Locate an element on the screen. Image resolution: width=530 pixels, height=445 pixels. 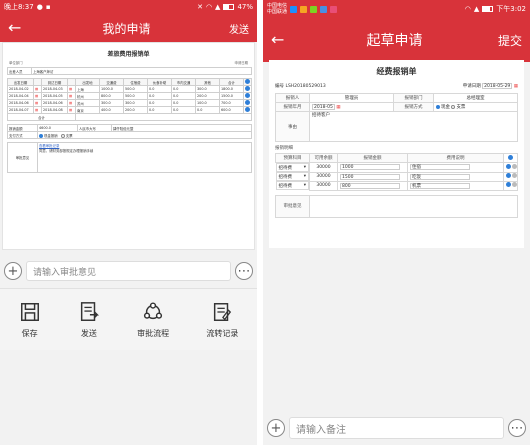
applicant-value: 上海客户拜访 is located at coordinates (141, 71).